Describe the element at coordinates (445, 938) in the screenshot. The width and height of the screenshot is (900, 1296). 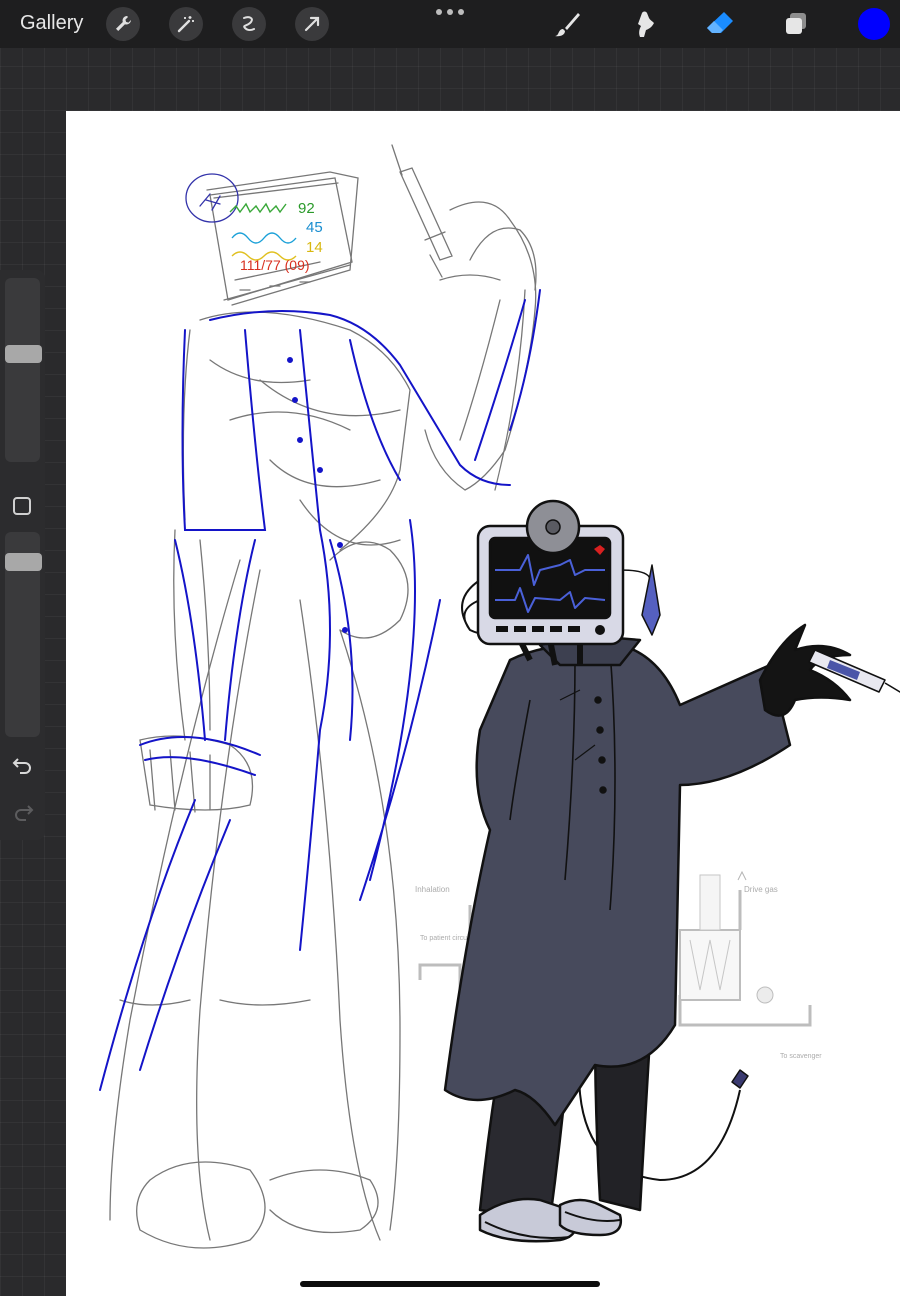
I see `diagram-label-patient-circuit: To patient circuit` at that location.